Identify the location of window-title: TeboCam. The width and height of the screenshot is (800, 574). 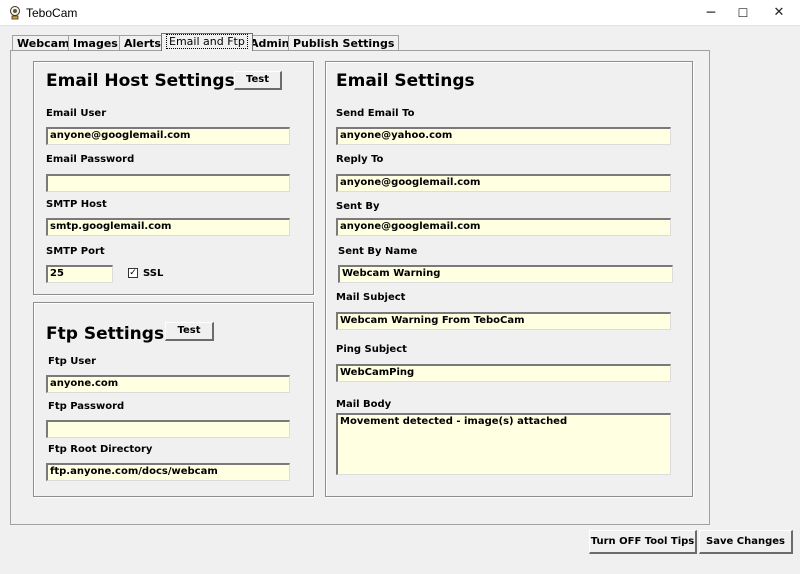
(52, 13).